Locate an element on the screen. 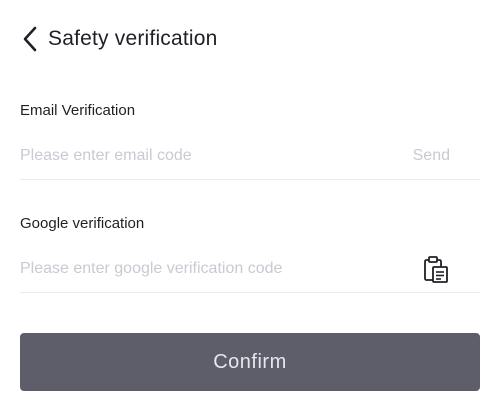  chevron-left-icon is located at coordinates (30, 39).